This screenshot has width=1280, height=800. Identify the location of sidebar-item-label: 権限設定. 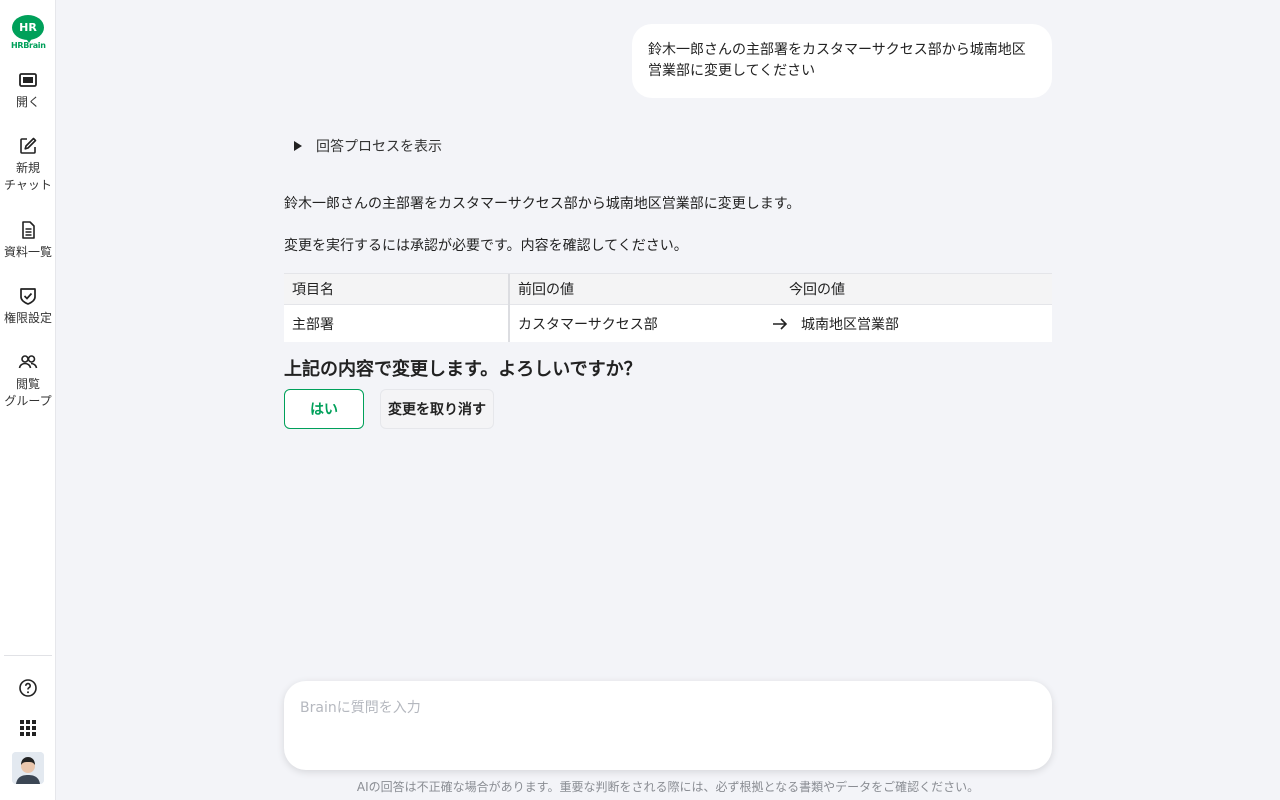
(27, 318).